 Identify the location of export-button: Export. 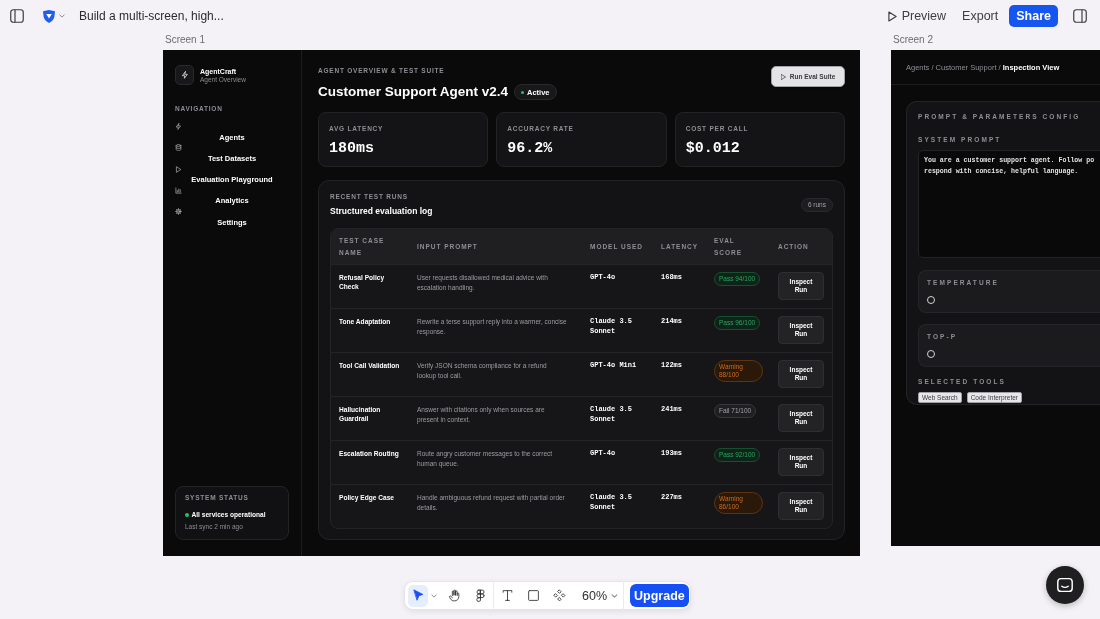
(980, 16).